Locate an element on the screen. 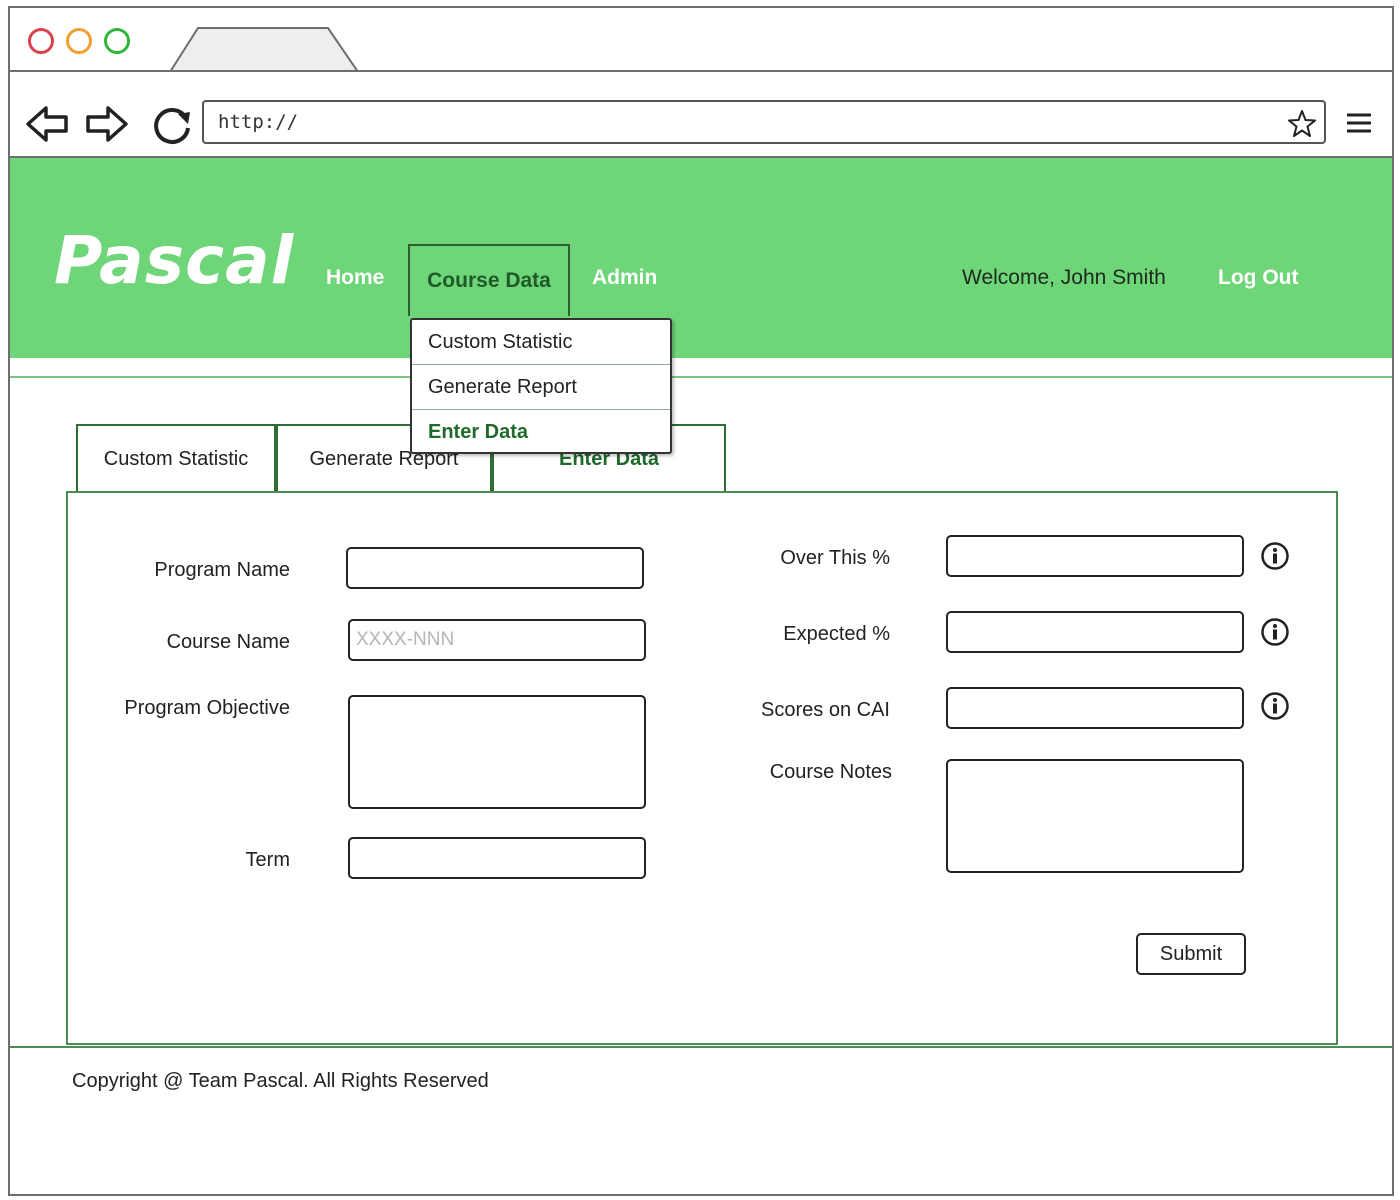 The height and width of the screenshot is (1200, 1400). term-label: Term is located at coordinates (267, 860).